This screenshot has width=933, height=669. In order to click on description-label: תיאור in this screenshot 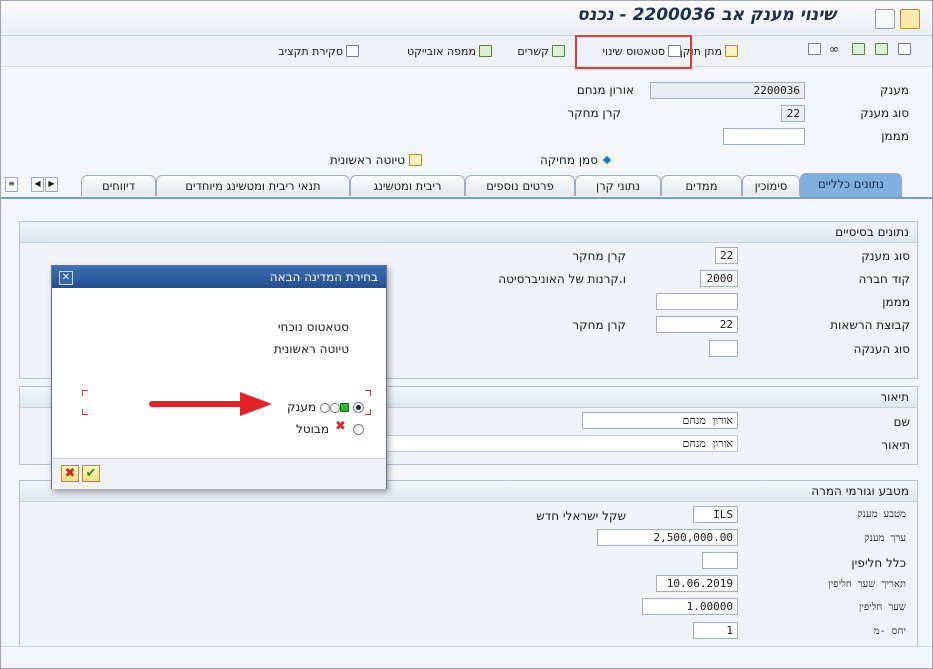, I will do `click(895, 445)`.